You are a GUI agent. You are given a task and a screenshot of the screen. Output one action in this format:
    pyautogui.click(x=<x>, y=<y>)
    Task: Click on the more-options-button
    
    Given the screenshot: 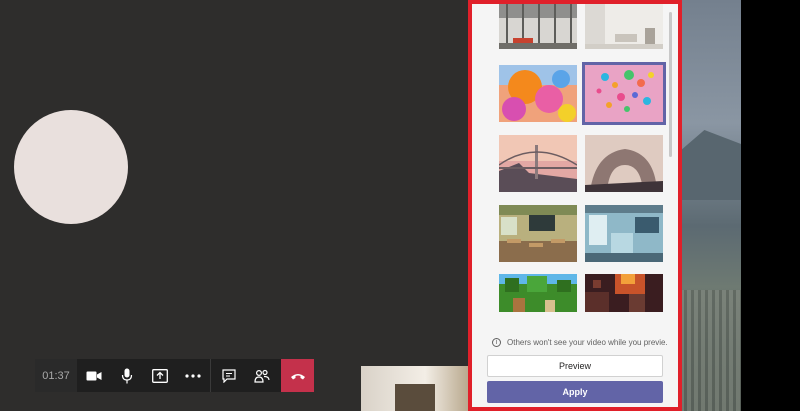 What is the action you would take?
    pyautogui.click(x=192, y=375)
    